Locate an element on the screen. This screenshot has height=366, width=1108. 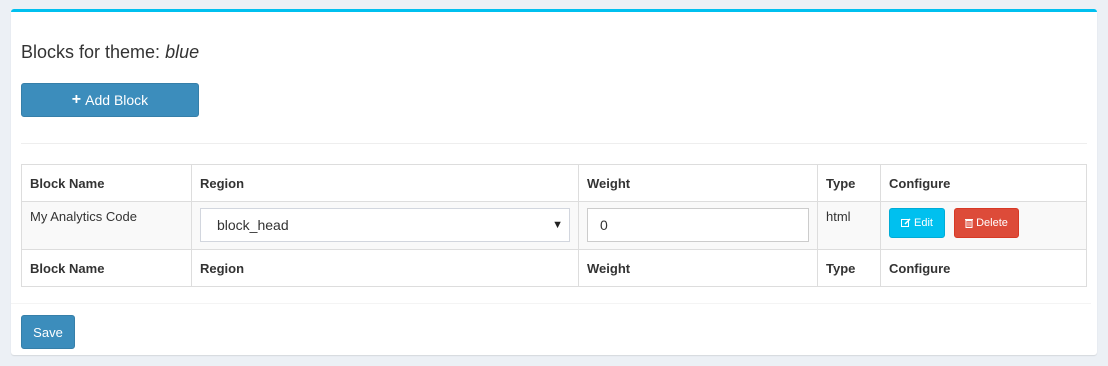
title-prefix: Blocks for theme: is located at coordinates (93, 52).